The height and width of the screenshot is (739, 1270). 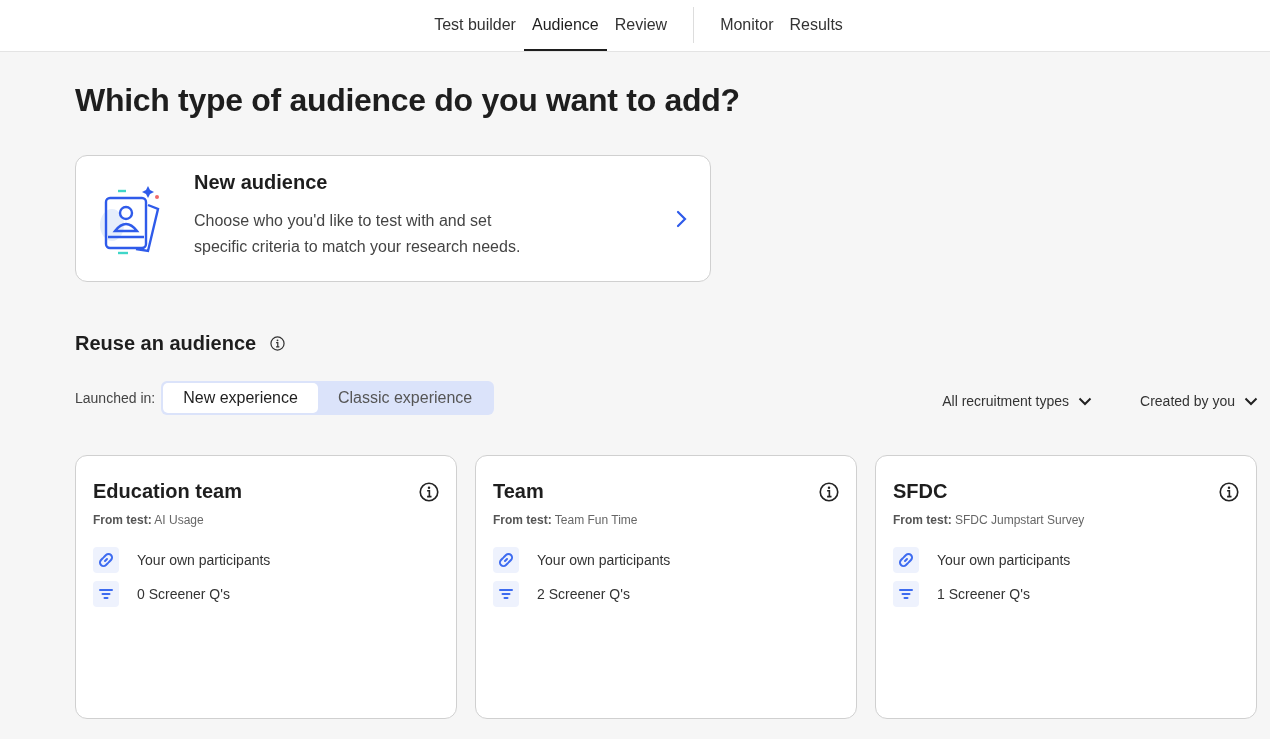 I want to click on nav-tab: Review, so click(x=641, y=25).